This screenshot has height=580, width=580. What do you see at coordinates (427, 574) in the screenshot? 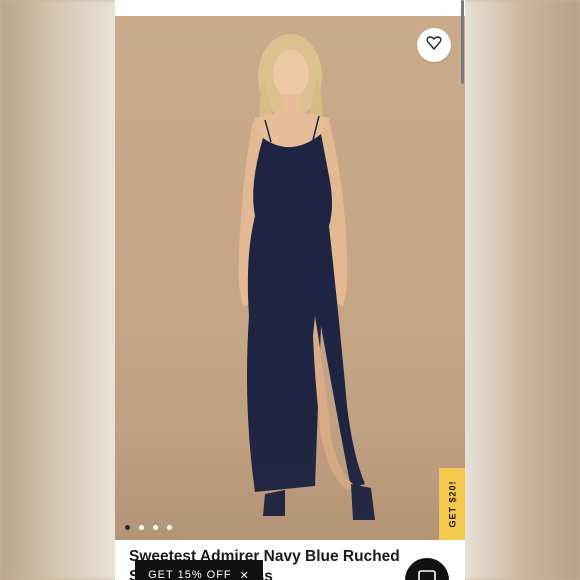
I see `chat-icon` at bounding box center [427, 574].